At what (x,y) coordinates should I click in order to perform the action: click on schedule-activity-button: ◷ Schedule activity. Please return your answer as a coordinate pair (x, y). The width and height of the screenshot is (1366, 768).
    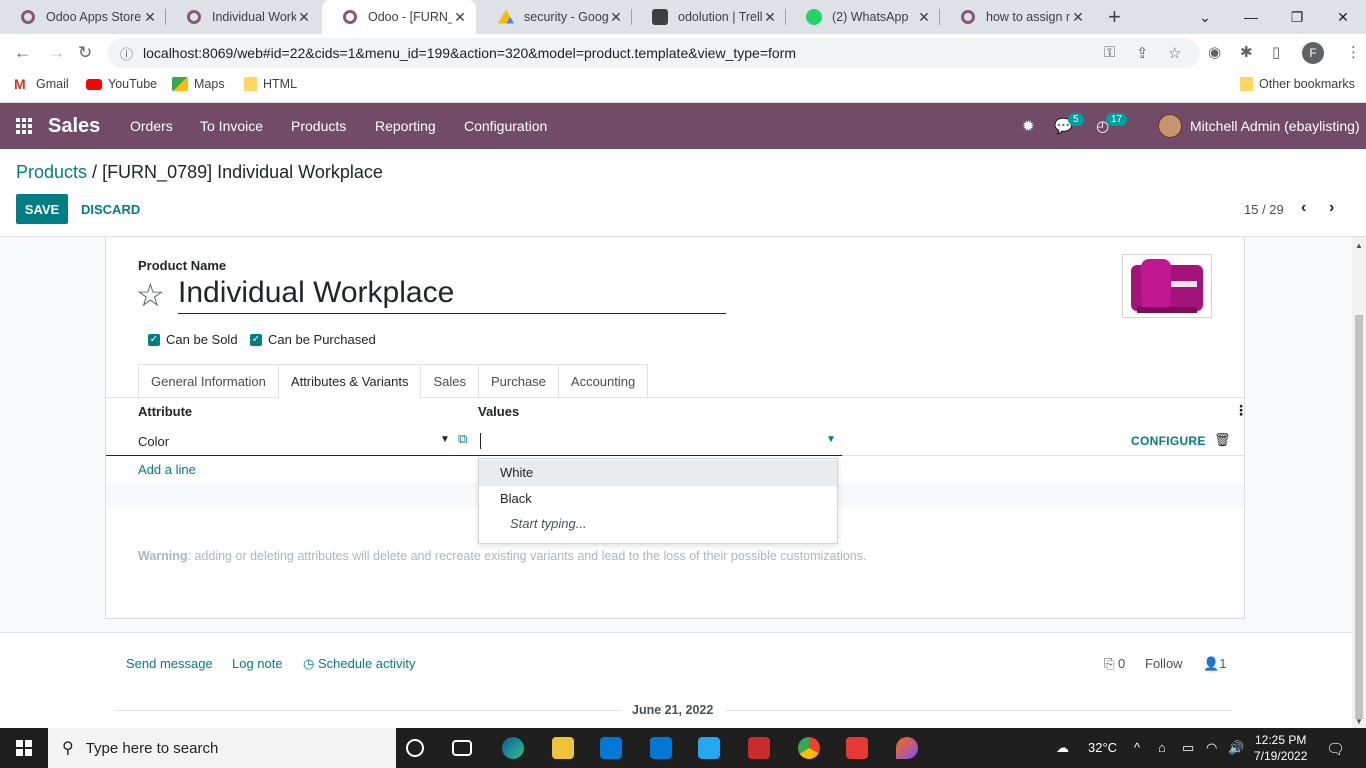
    Looking at the image, I should click on (359, 664).